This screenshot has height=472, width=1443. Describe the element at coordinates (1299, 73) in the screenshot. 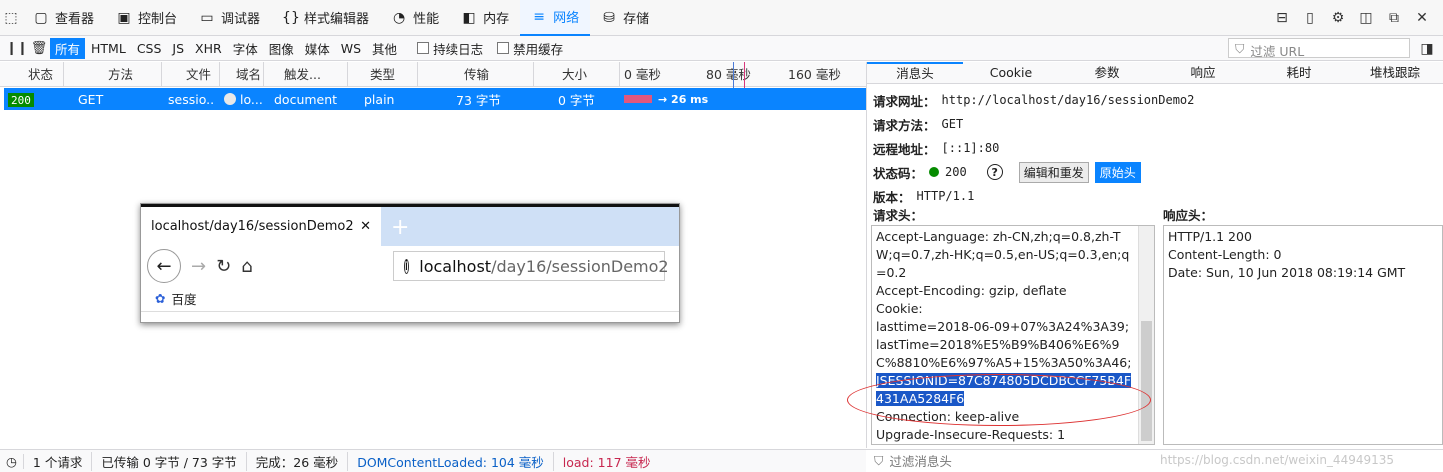

I see `tab-timings: 耗时` at that location.